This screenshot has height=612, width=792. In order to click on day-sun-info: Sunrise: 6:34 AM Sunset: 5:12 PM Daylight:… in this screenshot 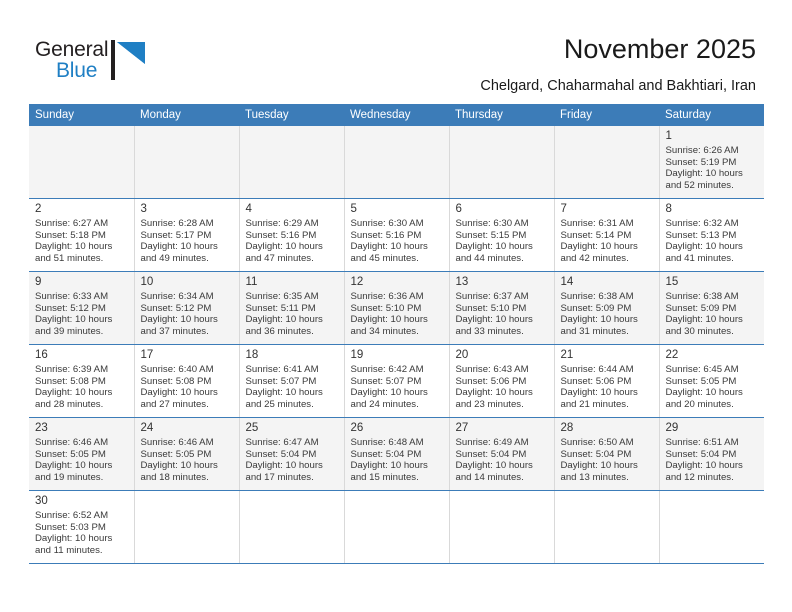, I will do `click(187, 314)`.